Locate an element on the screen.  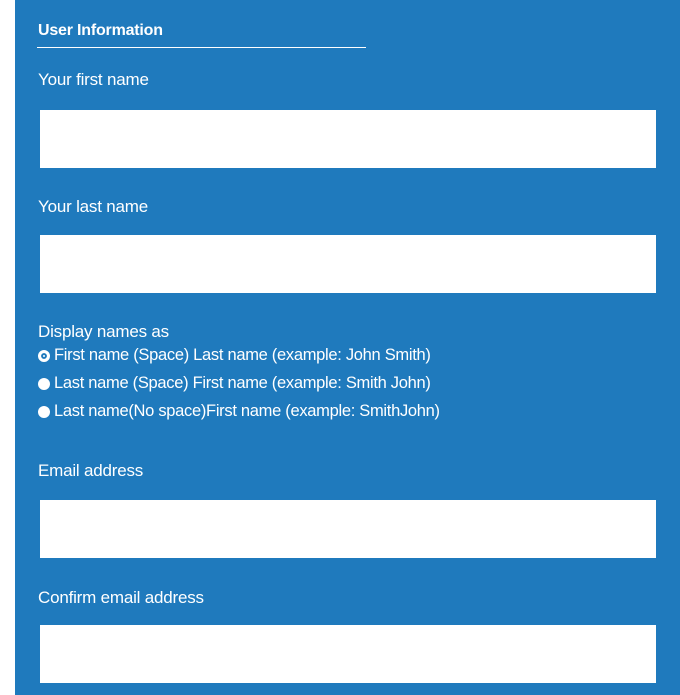
first-name-label: Your first name is located at coordinates (93, 79).